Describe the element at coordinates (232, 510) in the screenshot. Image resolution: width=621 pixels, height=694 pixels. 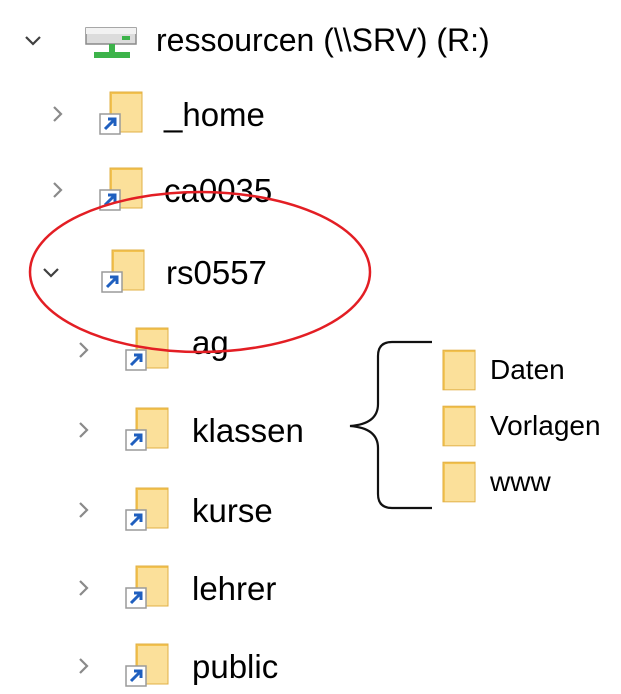
I see `tree-item-label: kurse` at that location.